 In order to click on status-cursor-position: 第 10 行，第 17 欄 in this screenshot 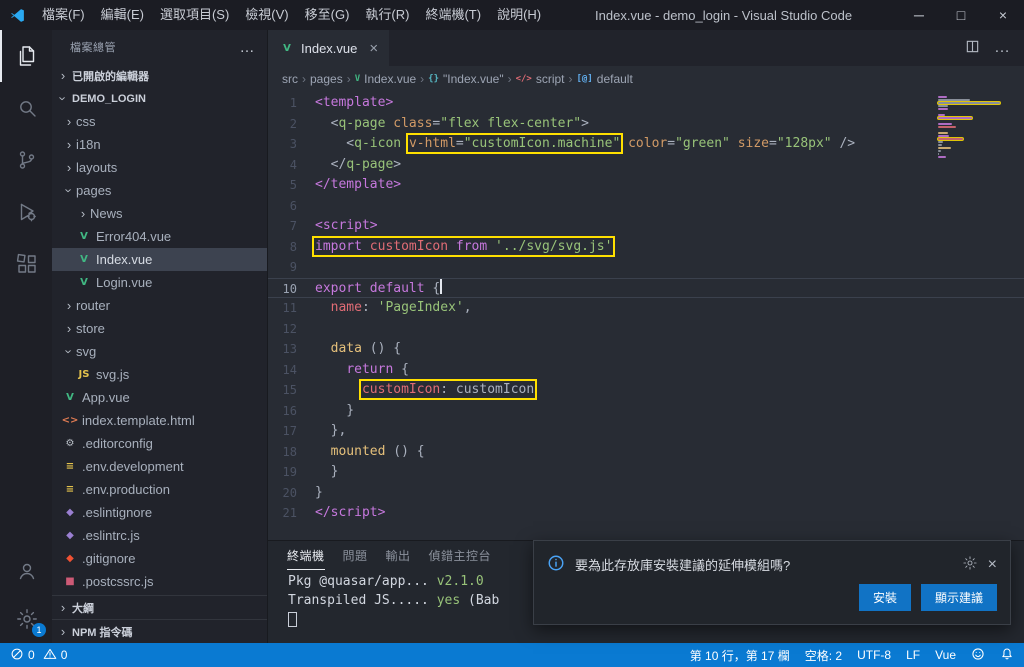, I will do `click(740, 655)`.